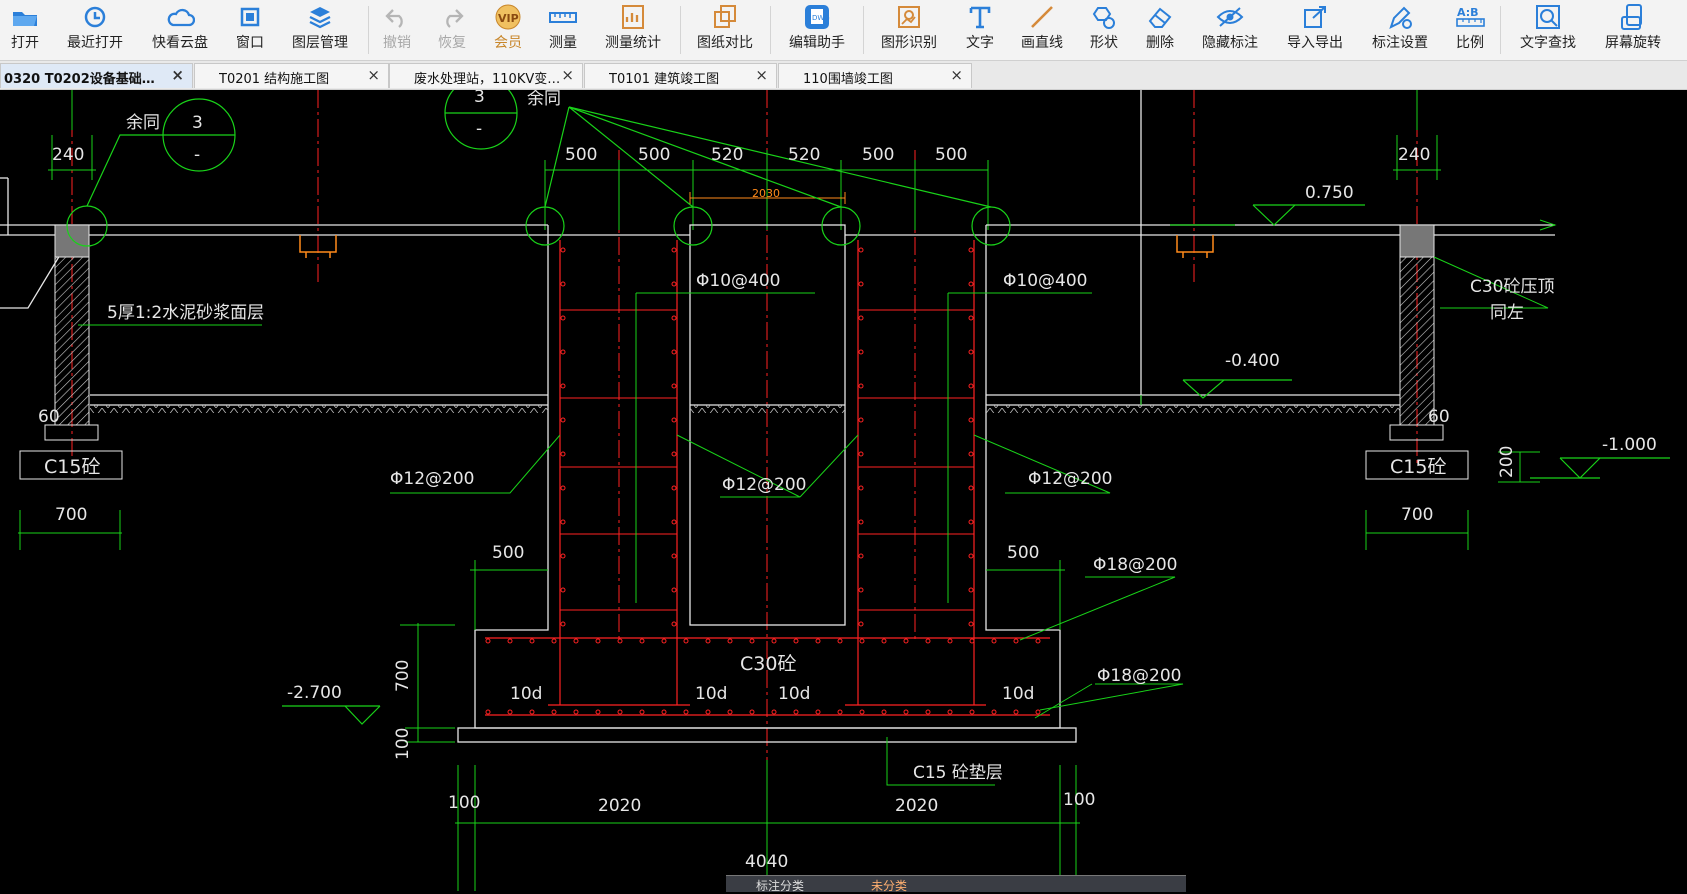 Image resolution: width=1687 pixels, height=894 pixels. What do you see at coordinates (727, 155) in the screenshot?
I see `dim-520-1: 520` at bounding box center [727, 155].